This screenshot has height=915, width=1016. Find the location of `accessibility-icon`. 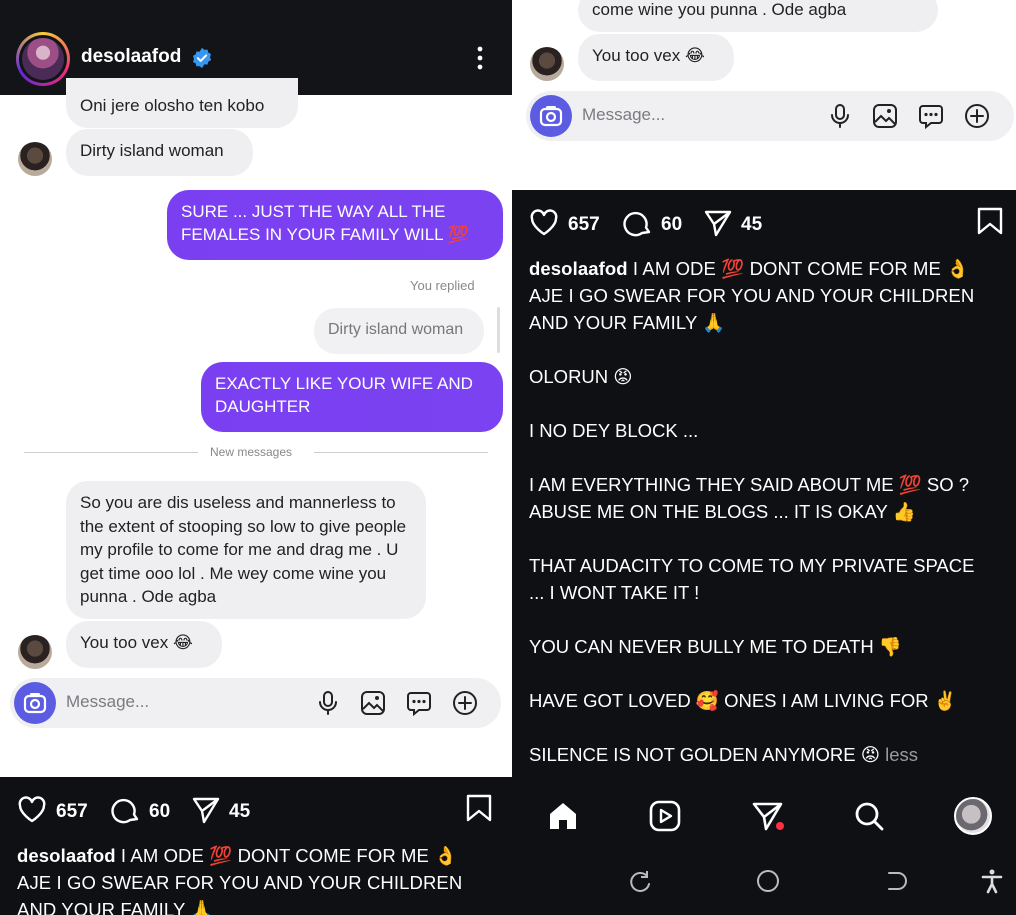

accessibility-icon is located at coordinates (992, 881).